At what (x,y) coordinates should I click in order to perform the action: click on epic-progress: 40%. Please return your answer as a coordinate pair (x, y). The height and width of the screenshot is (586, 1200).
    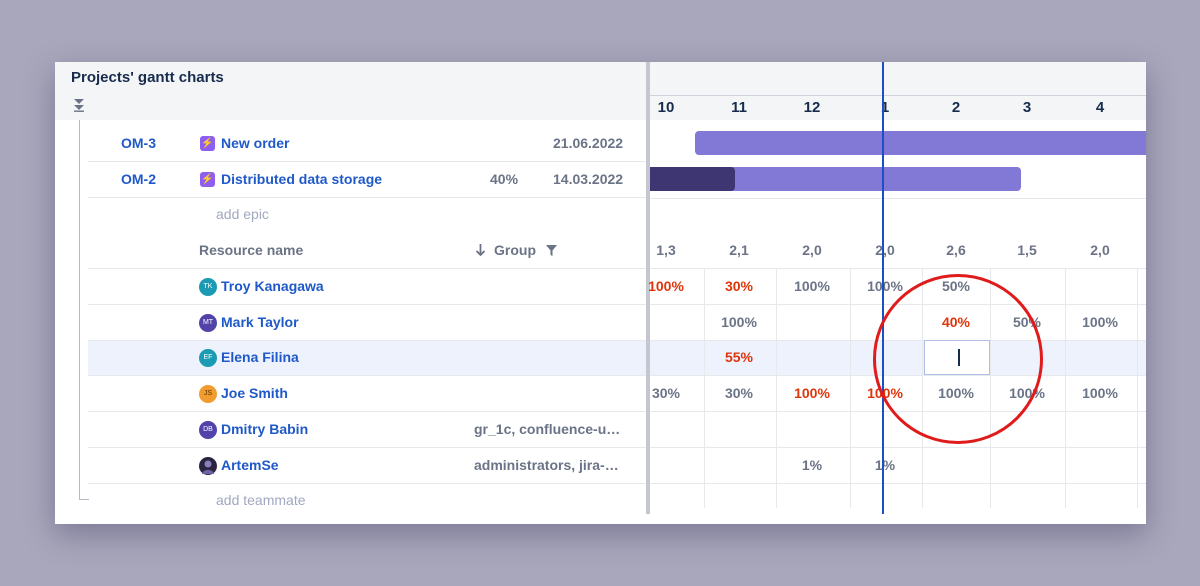
    Looking at the image, I should click on (504, 179).